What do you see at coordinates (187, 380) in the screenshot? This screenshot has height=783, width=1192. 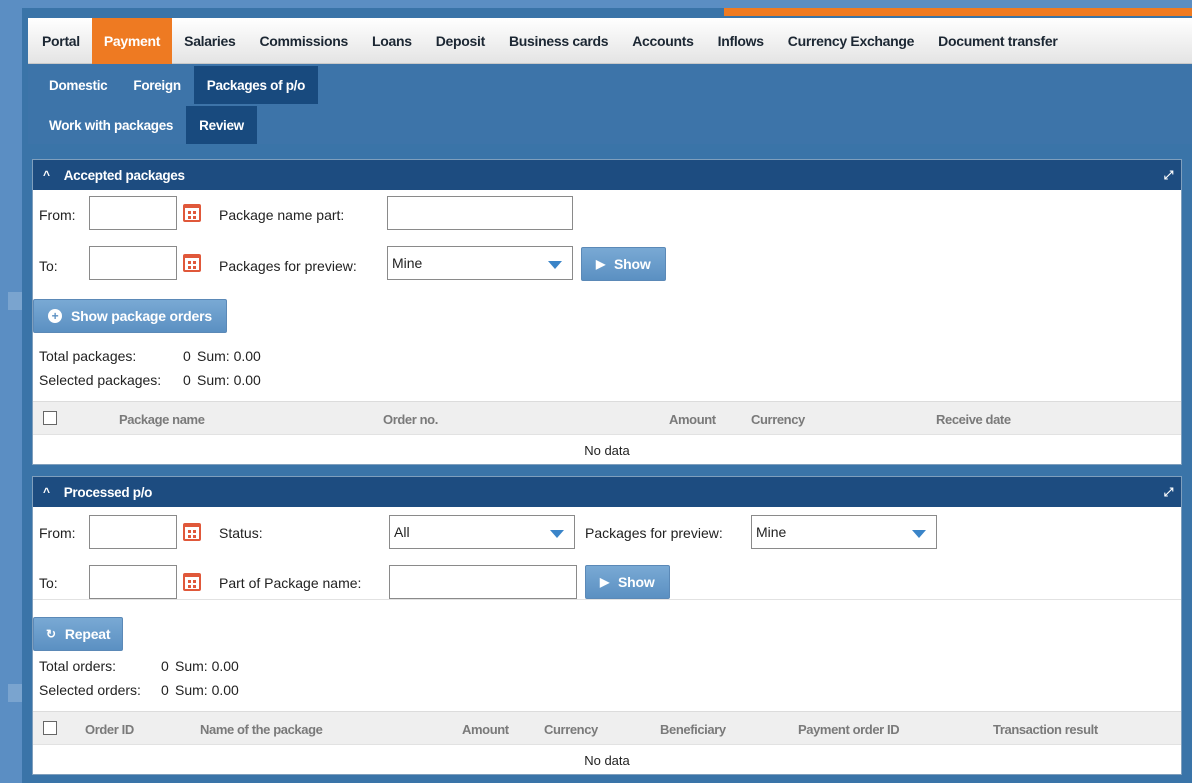 I see `selected-packages-value: 0` at bounding box center [187, 380].